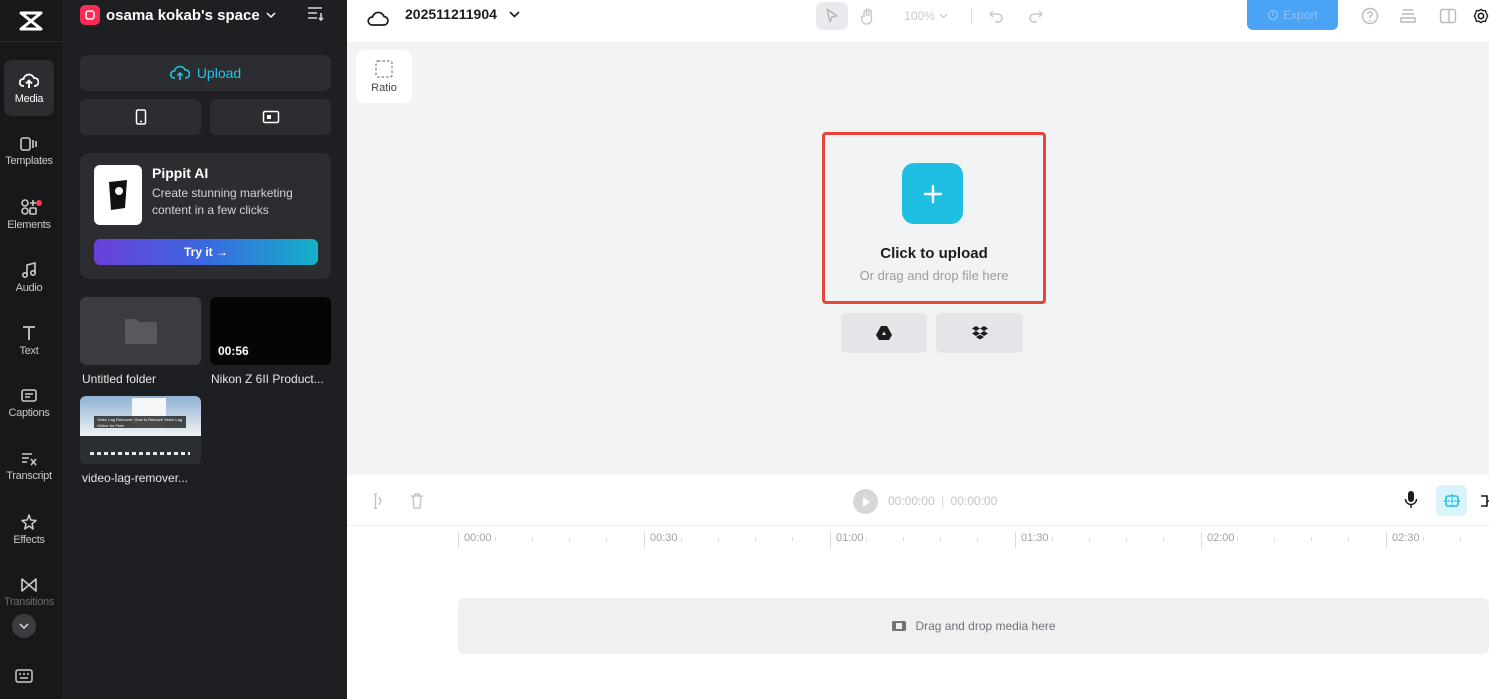 The image size is (1489, 699). I want to click on ruler-label: 01:30, so click(1032, 540).